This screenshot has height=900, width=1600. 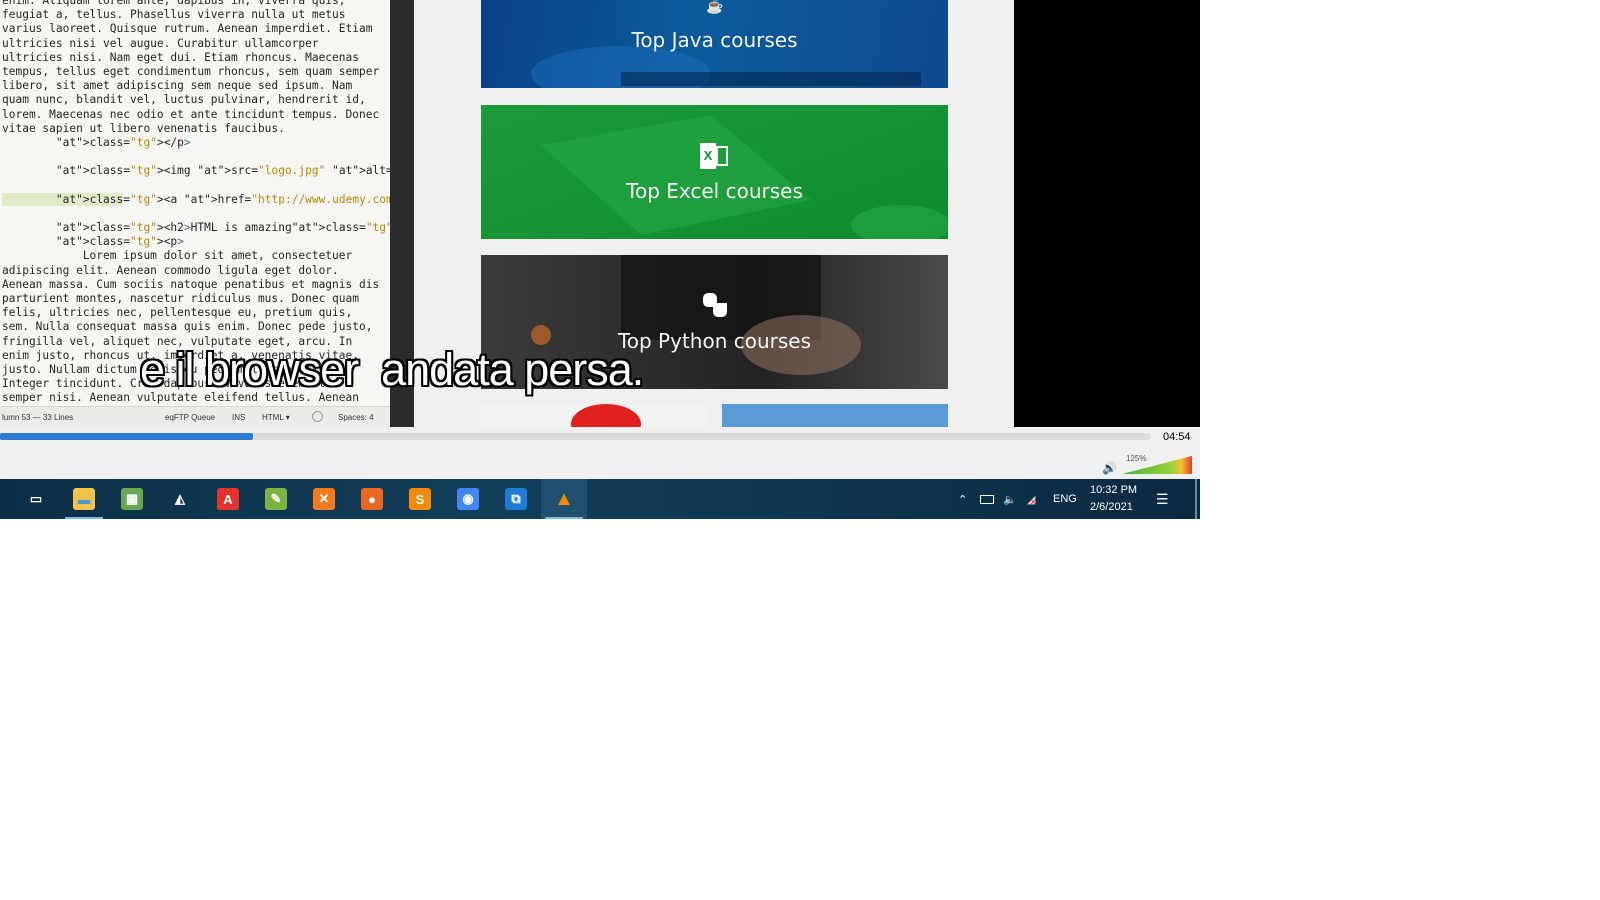 What do you see at coordinates (594, 415) in the screenshot?
I see `course-card-partial-left` at bounding box center [594, 415].